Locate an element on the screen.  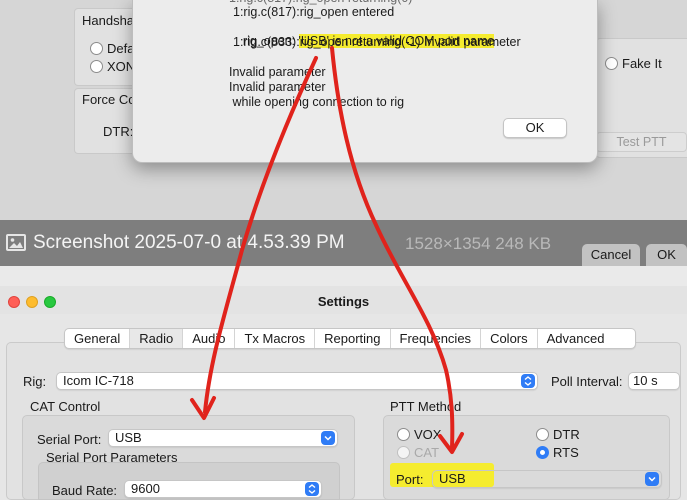
handshake-default-label: Defa is located at coordinates (121, 48).